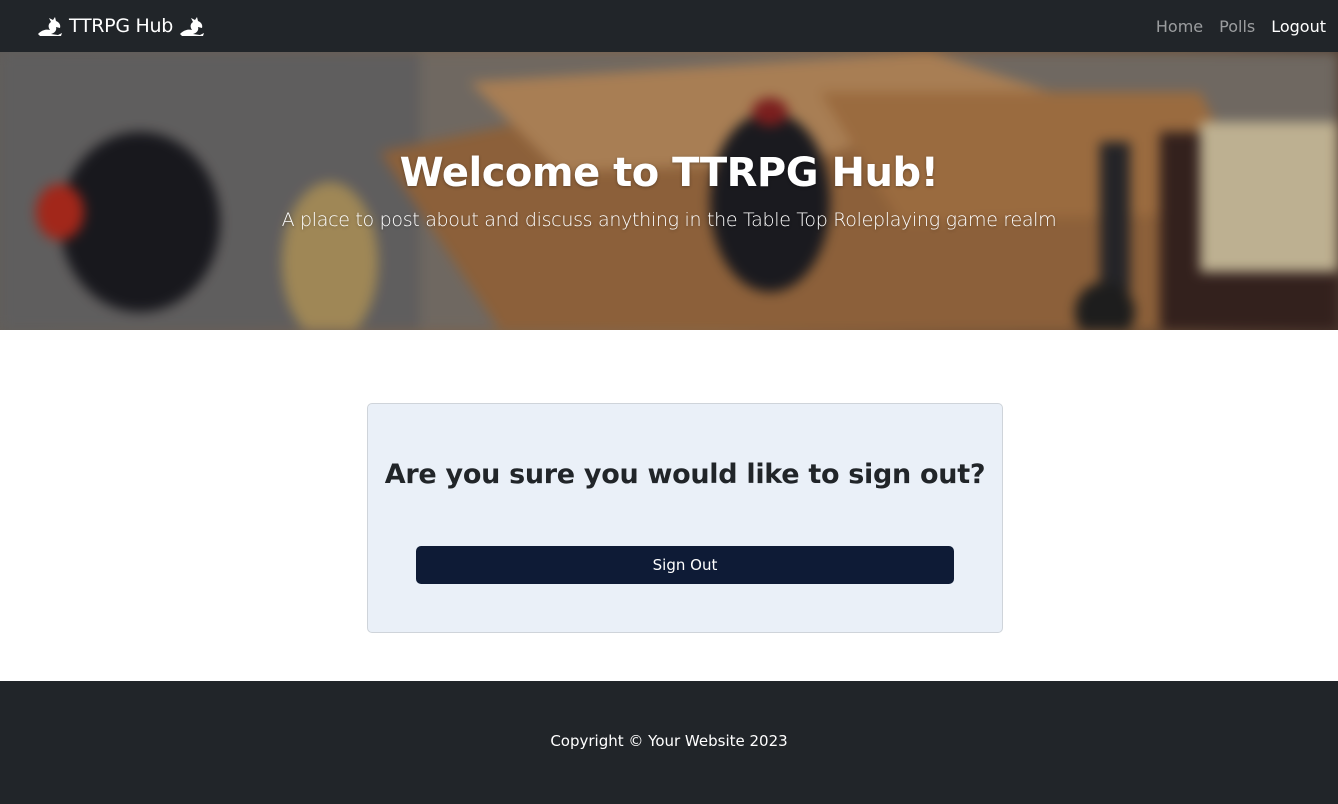 The width and height of the screenshot is (1338, 804). Describe the element at coordinates (1237, 26) in the screenshot. I see `nav-polls-link: Polls` at that location.